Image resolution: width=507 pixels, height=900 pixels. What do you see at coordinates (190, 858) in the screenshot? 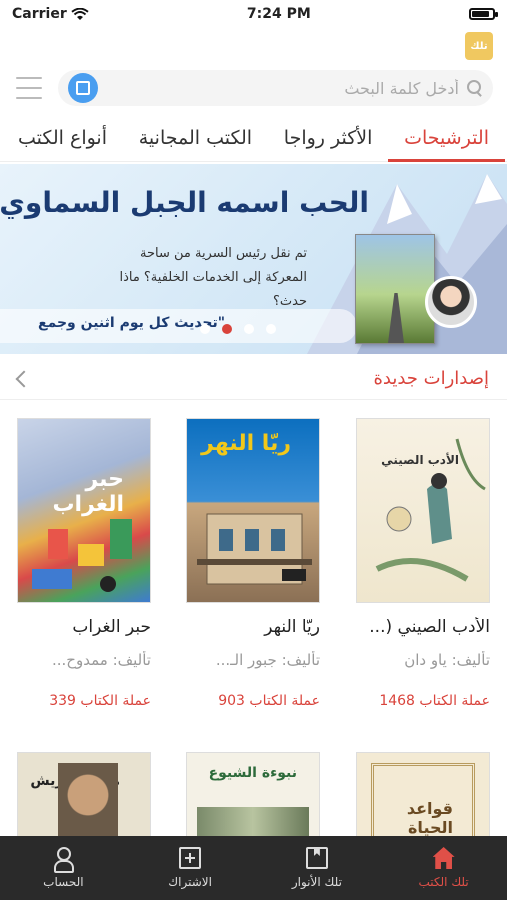
I see `plus-box-icon` at bounding box center [190, 858].